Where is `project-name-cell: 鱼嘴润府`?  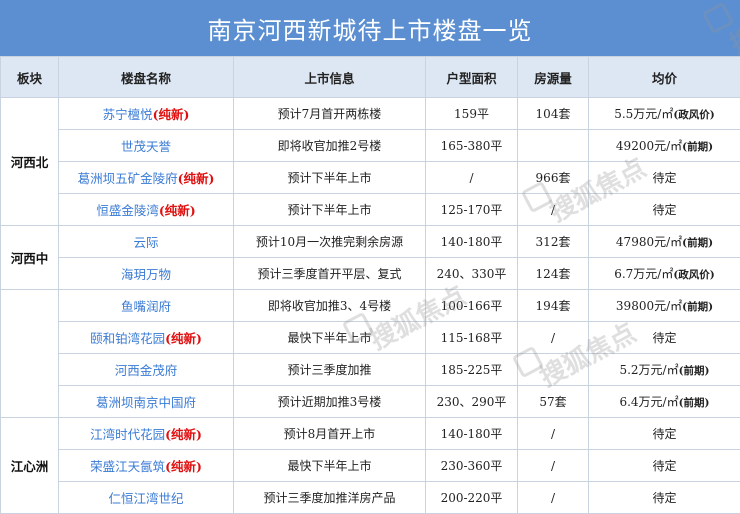 project-name-cell: 鱼嘴润府 is located at coordinates (146, 306).